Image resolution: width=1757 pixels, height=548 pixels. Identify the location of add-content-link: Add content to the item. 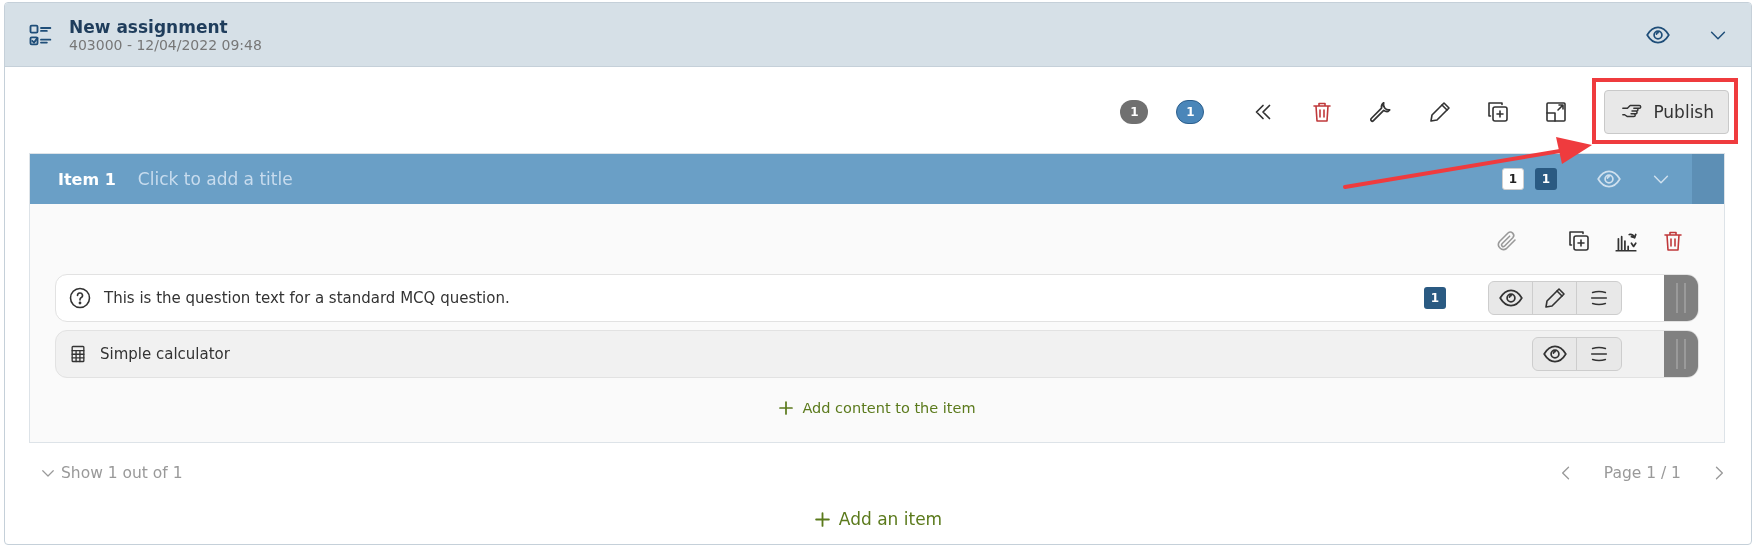
(889, 408).